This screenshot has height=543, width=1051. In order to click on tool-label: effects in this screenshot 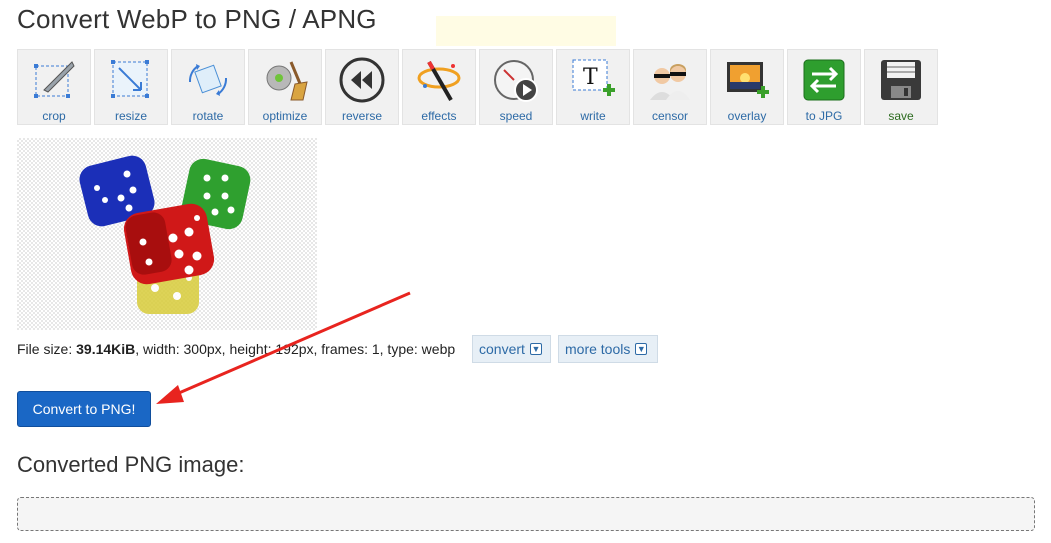, I will do `click(439, 116)`.